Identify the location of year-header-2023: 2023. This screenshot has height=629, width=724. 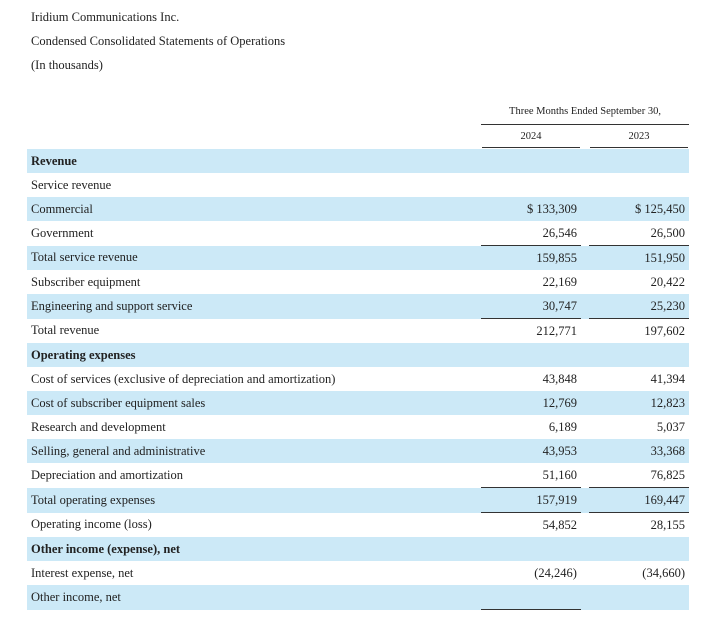
(639, 136).